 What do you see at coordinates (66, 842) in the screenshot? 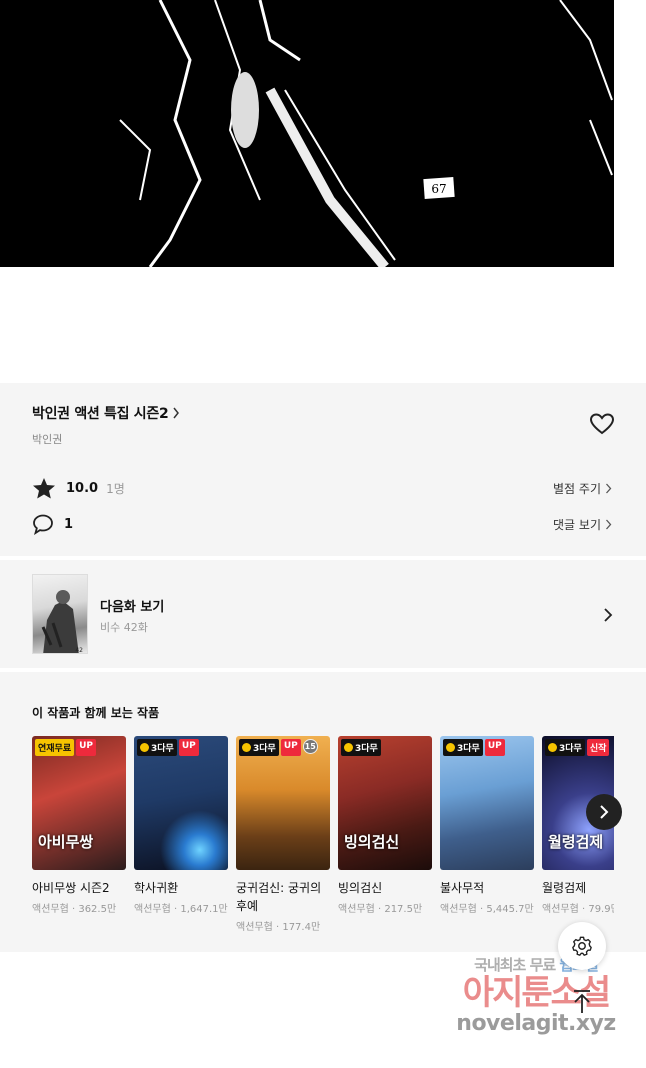
I see `cover-title-text: 아비무쌍` at bounding box center [66, 842].